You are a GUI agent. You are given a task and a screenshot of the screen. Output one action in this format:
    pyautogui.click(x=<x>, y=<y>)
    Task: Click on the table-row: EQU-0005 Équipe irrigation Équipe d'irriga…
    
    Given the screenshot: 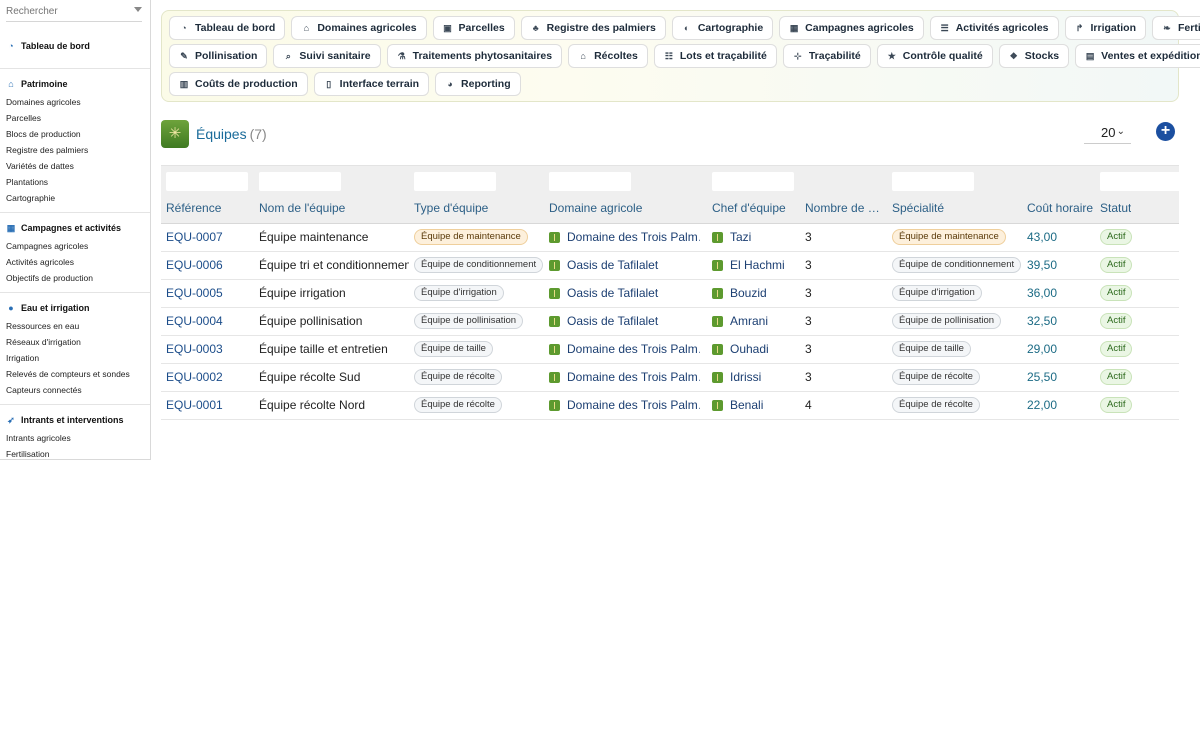 What is the action you would take?
    pyautogui.click(x=670, y=294)
    